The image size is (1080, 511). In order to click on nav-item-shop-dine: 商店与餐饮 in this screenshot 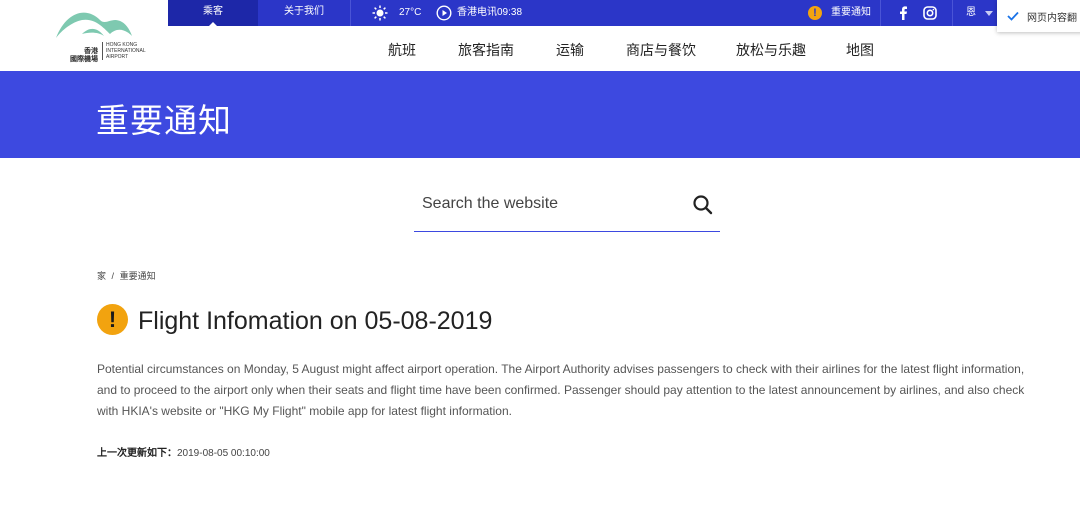, I will do `click(681, 50)`.